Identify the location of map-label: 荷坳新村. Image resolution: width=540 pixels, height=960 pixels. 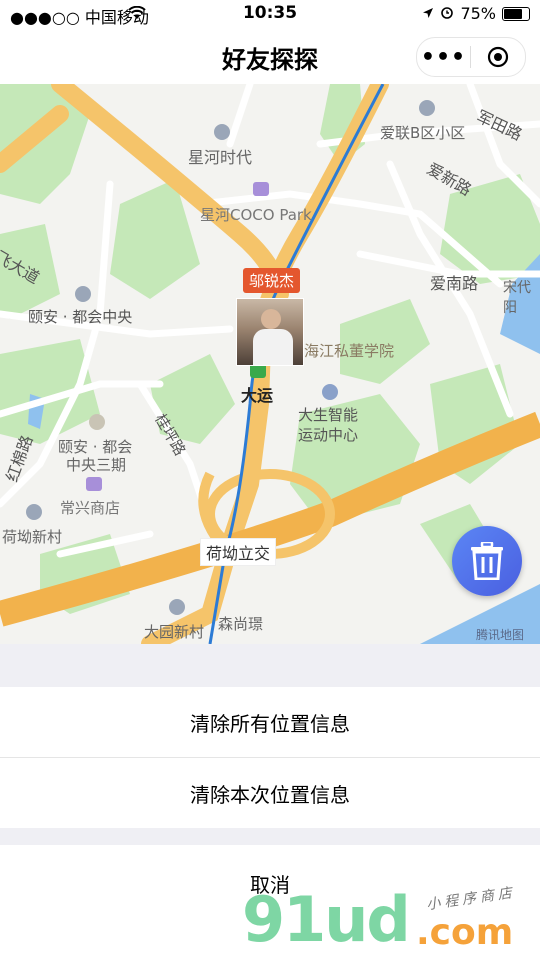
(32, 537).